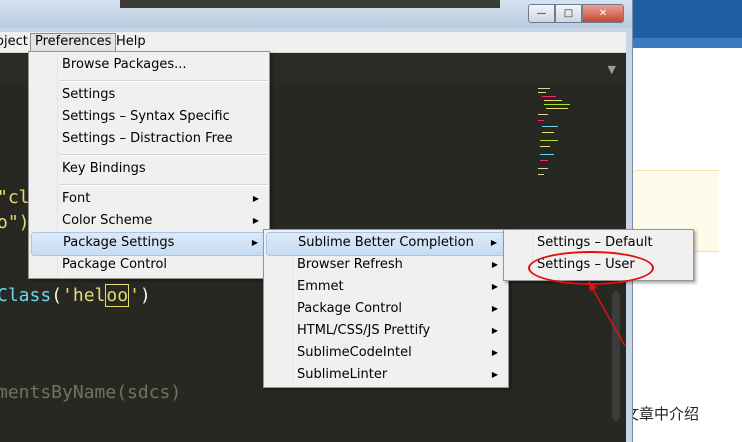 Image resolution: width=742 pixels, height=442 pixels. What do you see at coordinates (354, 352) in the screenshot?
I see `menu-item-codeintel-label: SublimeCodeIntel` at bounding box center [354, 352].